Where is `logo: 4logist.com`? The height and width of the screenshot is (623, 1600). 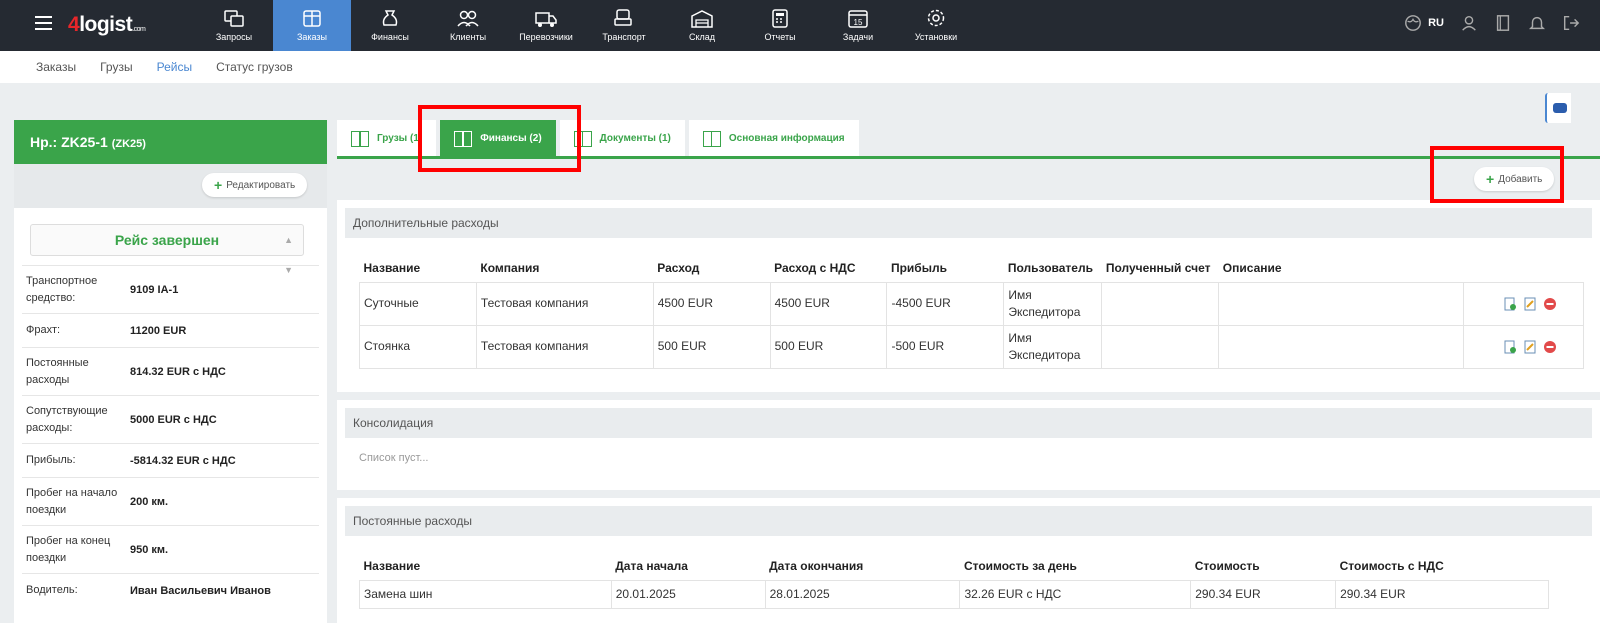 logo: 4logist.com is located at coordinates (107, 25).